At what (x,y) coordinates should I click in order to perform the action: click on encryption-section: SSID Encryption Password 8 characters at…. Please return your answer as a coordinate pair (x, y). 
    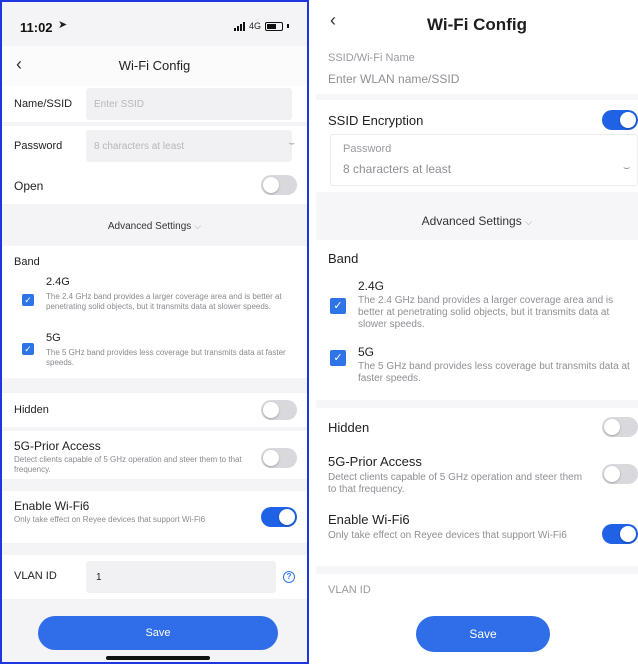
    Looking at the image, I should click on (477, 146).